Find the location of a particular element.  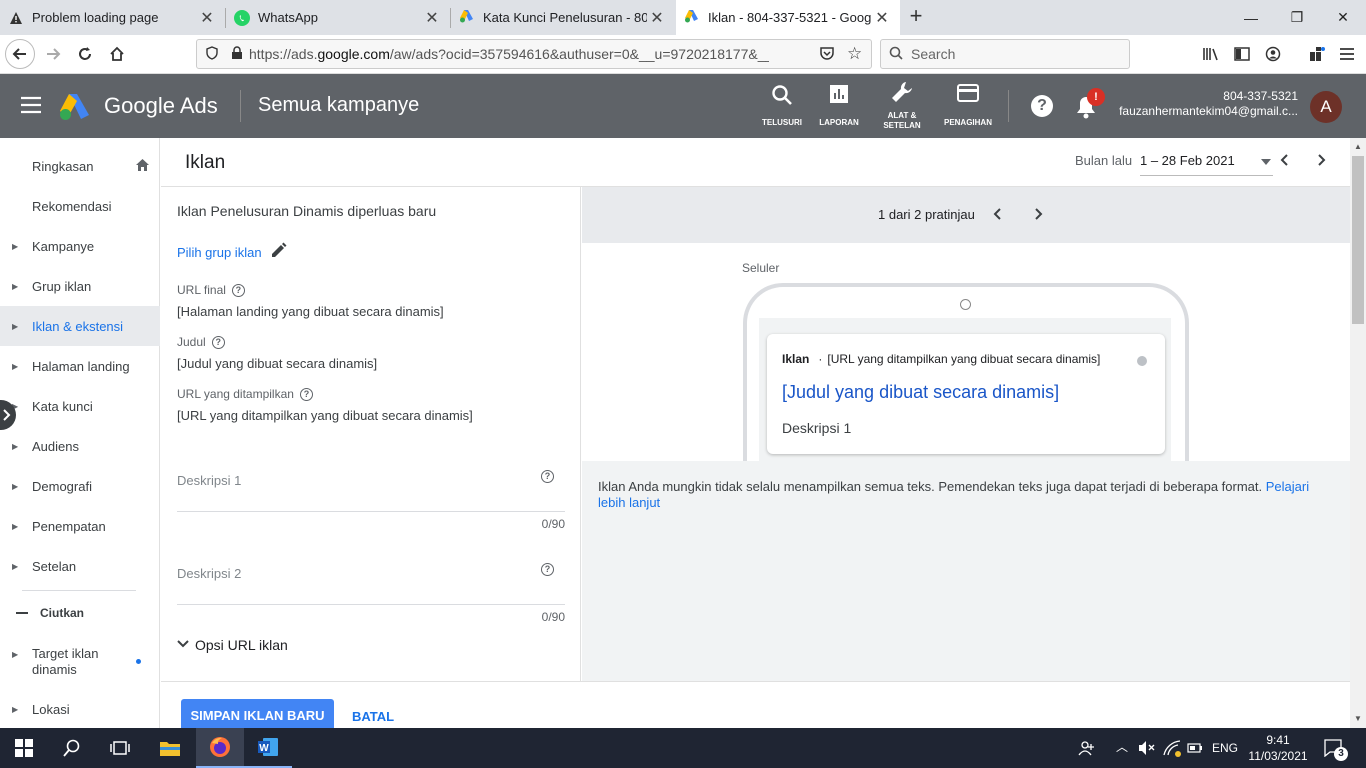

sidebar-item-grup-iklan: ▶ Grup iklan is located at coordinates (80, 286).